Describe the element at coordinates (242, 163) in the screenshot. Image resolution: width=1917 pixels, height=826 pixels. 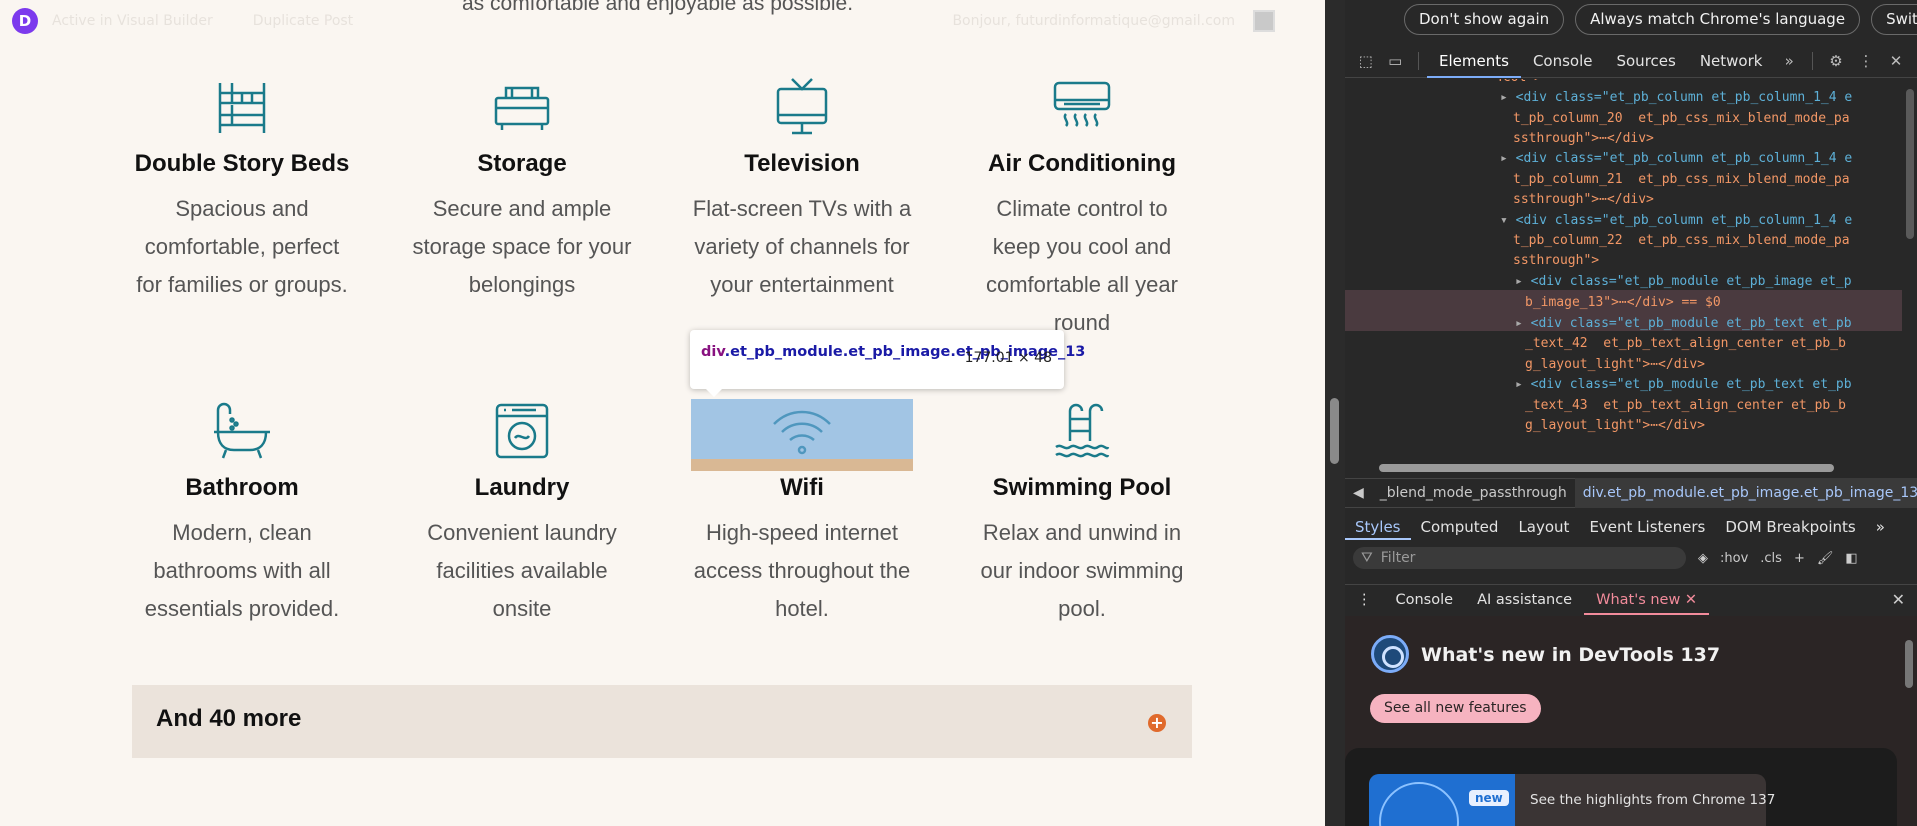
I see `feature-title: Double Story Beds` at that location.